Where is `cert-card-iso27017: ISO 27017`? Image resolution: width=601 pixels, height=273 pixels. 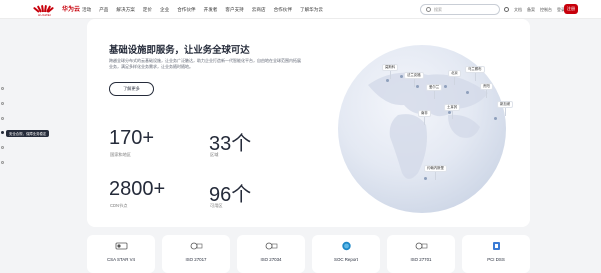 cert-card-iso27017: ISO 27017 is located at coordinates (196, 254).